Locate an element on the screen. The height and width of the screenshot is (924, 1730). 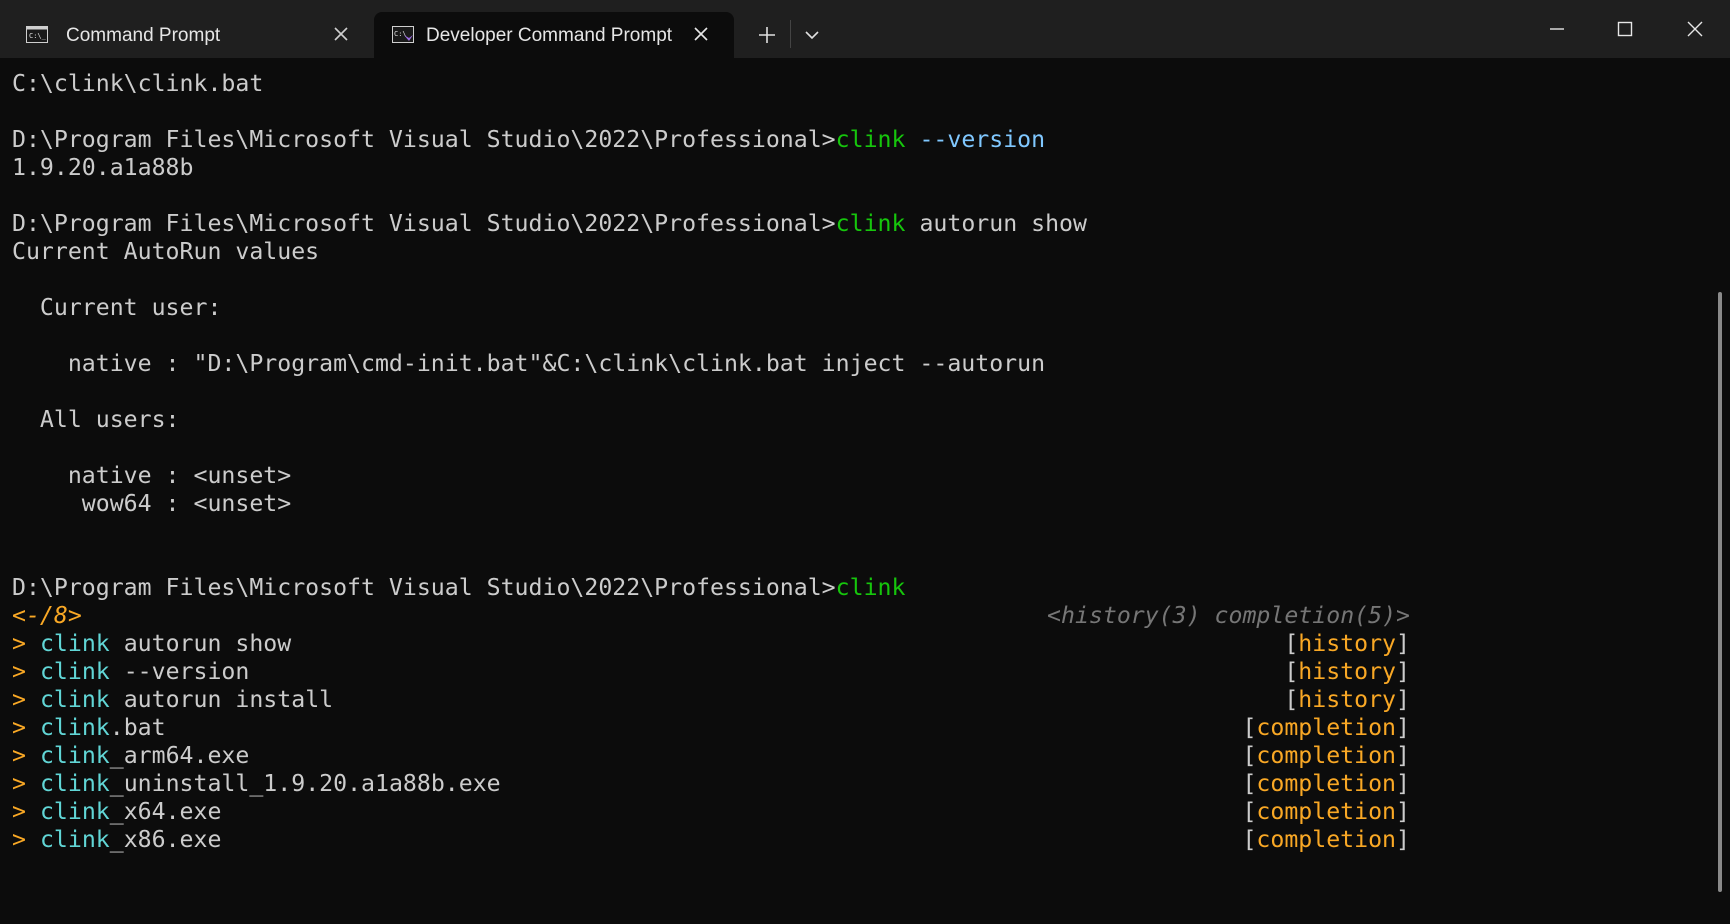
list-item: > clink.bat is located at coordinates (89, 728).